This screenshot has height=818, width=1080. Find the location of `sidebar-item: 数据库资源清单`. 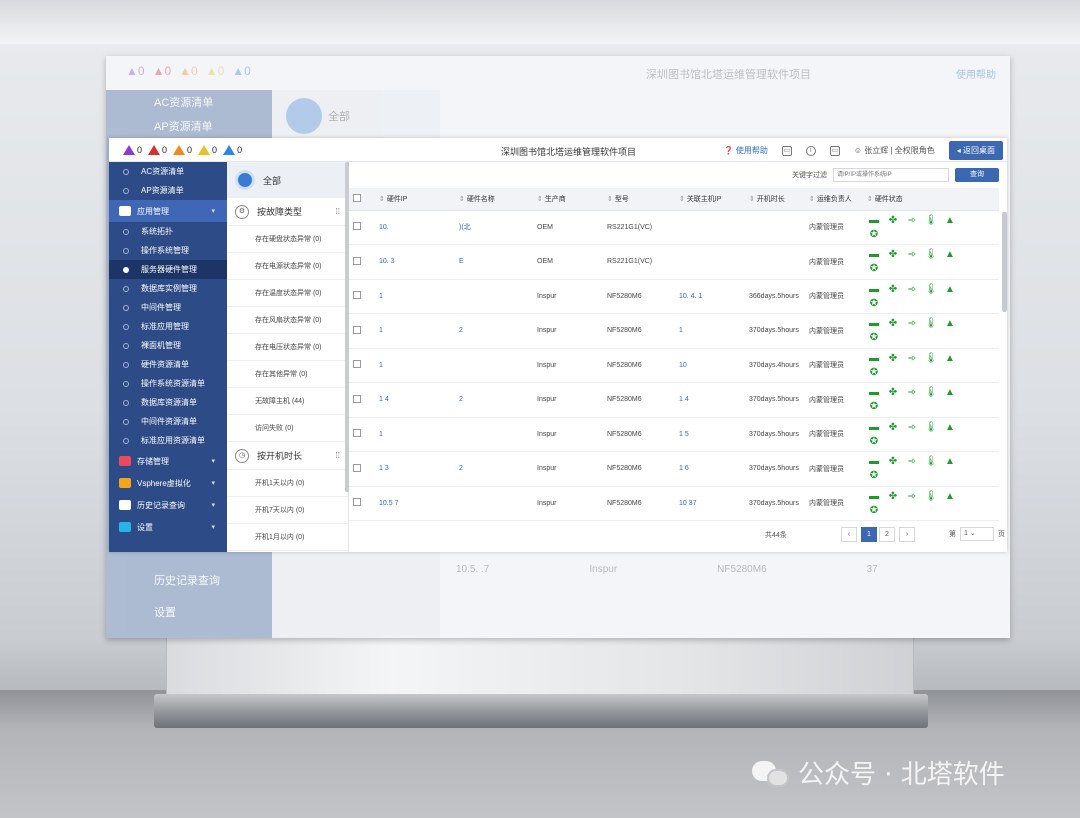

sidebar-item: 数据库资源清单 is located at coordinates (168, 402).